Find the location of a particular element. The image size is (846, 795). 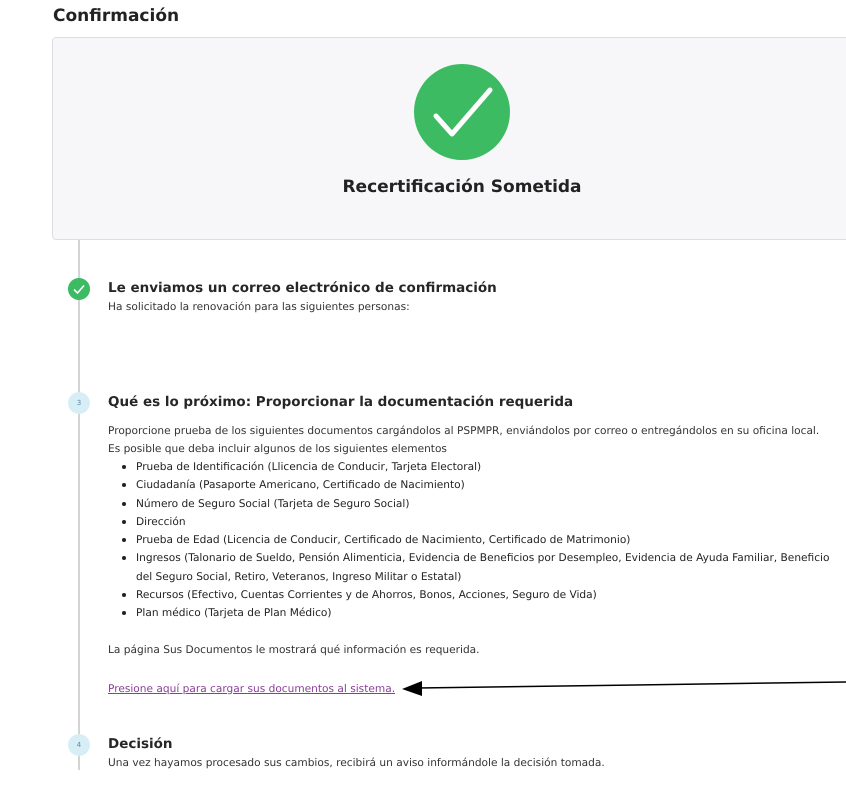

success-check-icon is located at coordinates (462, 112).